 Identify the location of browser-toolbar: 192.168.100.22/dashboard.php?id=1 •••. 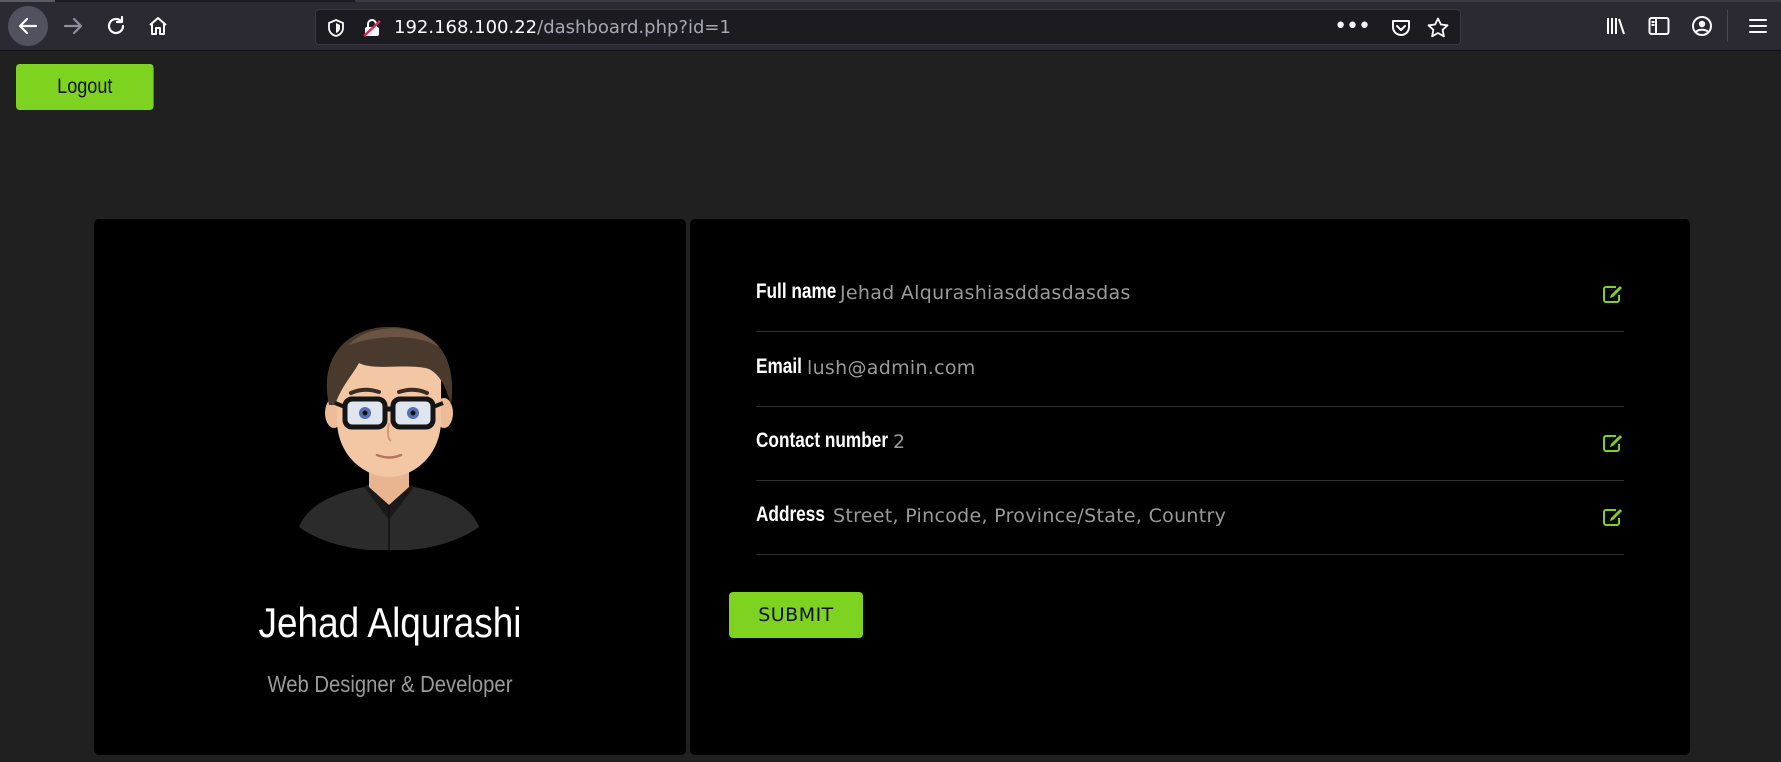
(890, 25).